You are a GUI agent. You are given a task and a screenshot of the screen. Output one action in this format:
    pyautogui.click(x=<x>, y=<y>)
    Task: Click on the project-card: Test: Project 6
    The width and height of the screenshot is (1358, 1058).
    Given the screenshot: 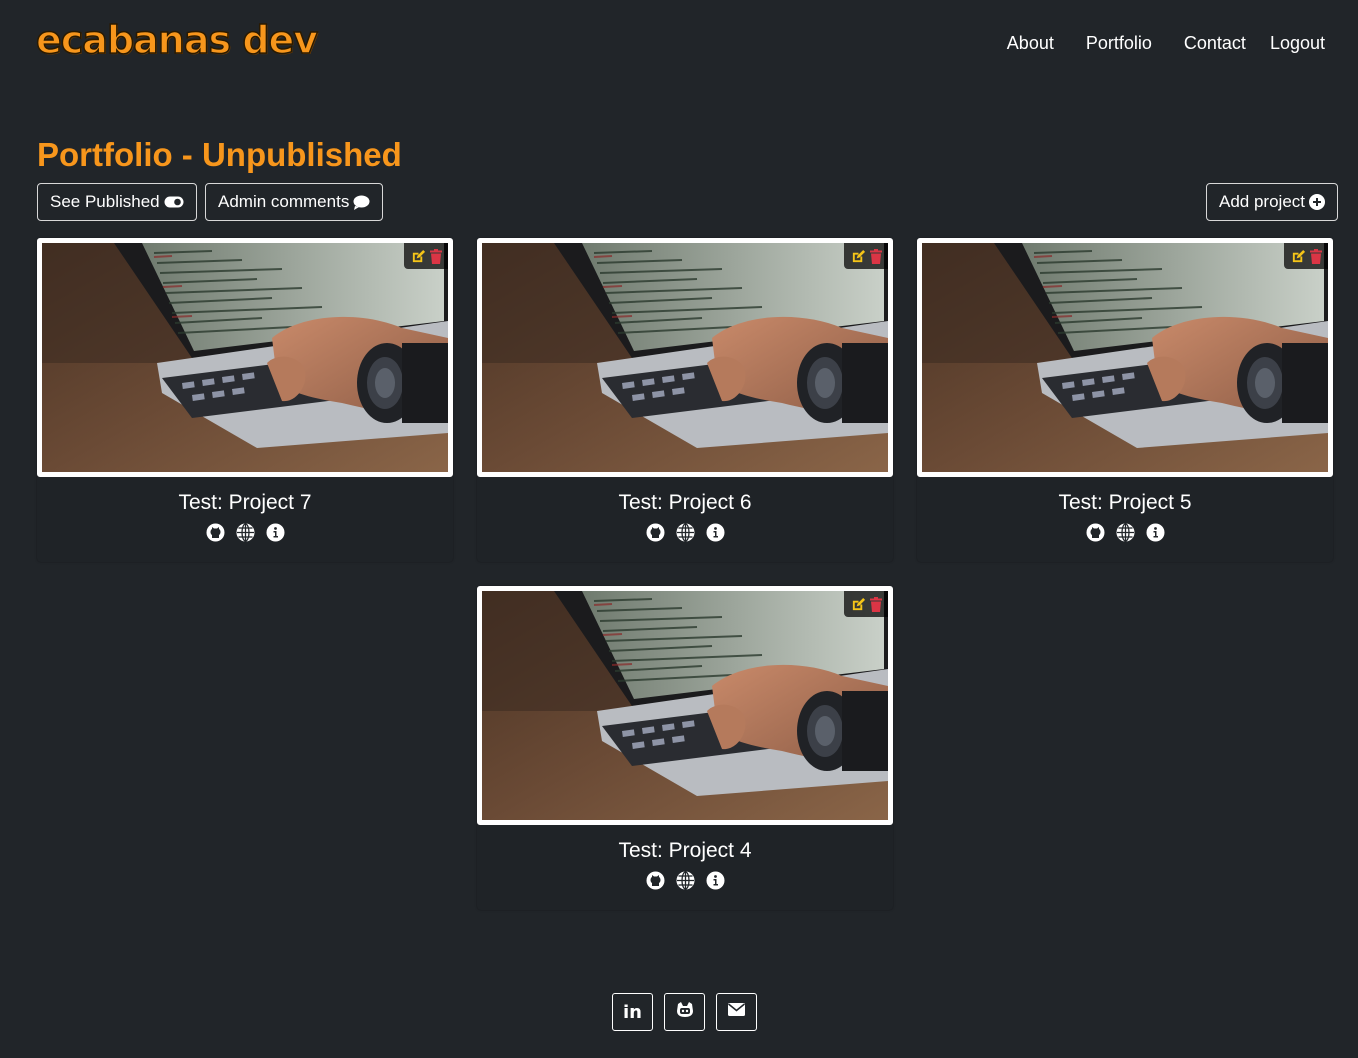 What is the action you would take?
    pyautogui.click(x=685, y=400)
    